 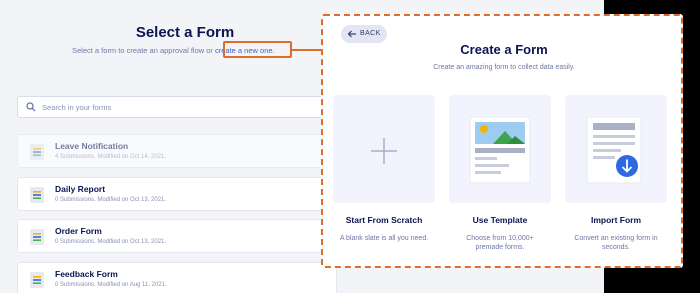 What do you see at coordinates (78, 231) in the screenshot?
I see `form-name: Order Form` at bounding box center [78, 231].